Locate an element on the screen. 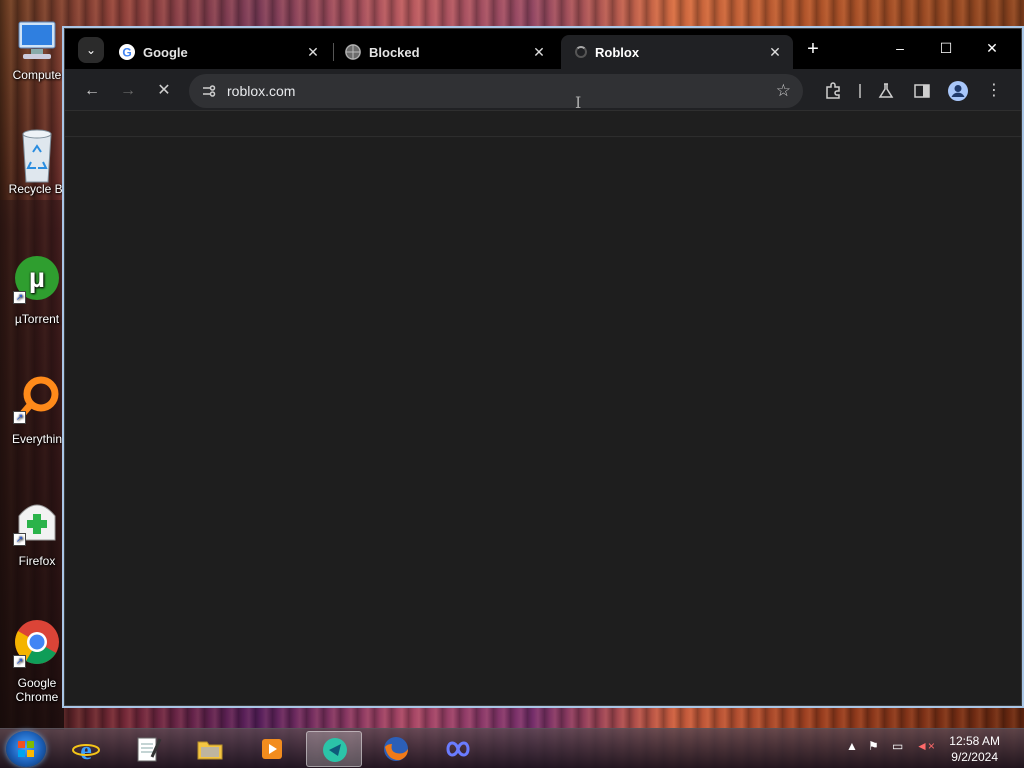 This screenshot has width=1024, height=768. firefox-shortcut-icon: ↗ is located at coordinates (37, 521).